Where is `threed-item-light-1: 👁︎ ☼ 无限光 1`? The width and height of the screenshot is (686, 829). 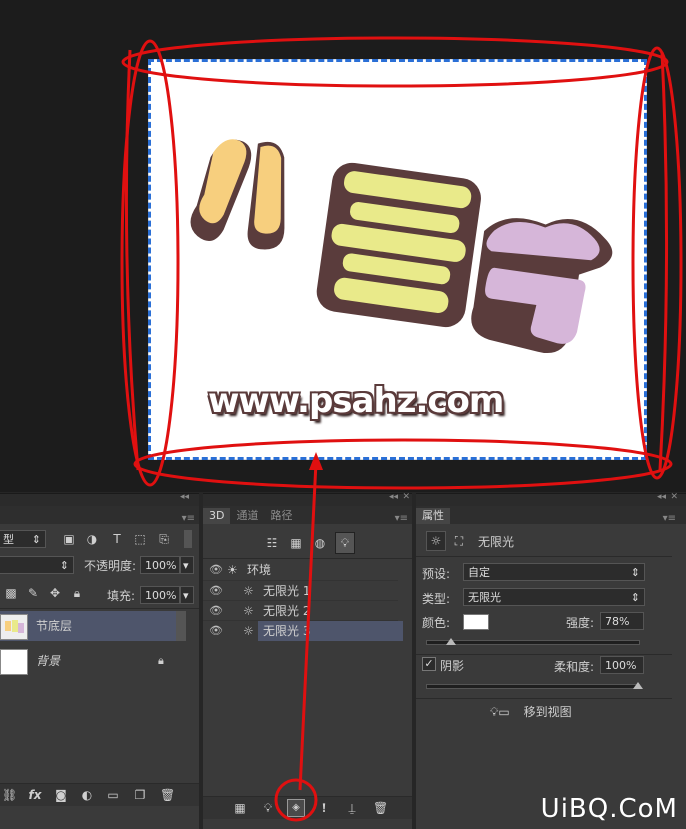 threed-item-light-1: 👁︎ ☼ 无限光 1 is located at coordinates (300, 590).